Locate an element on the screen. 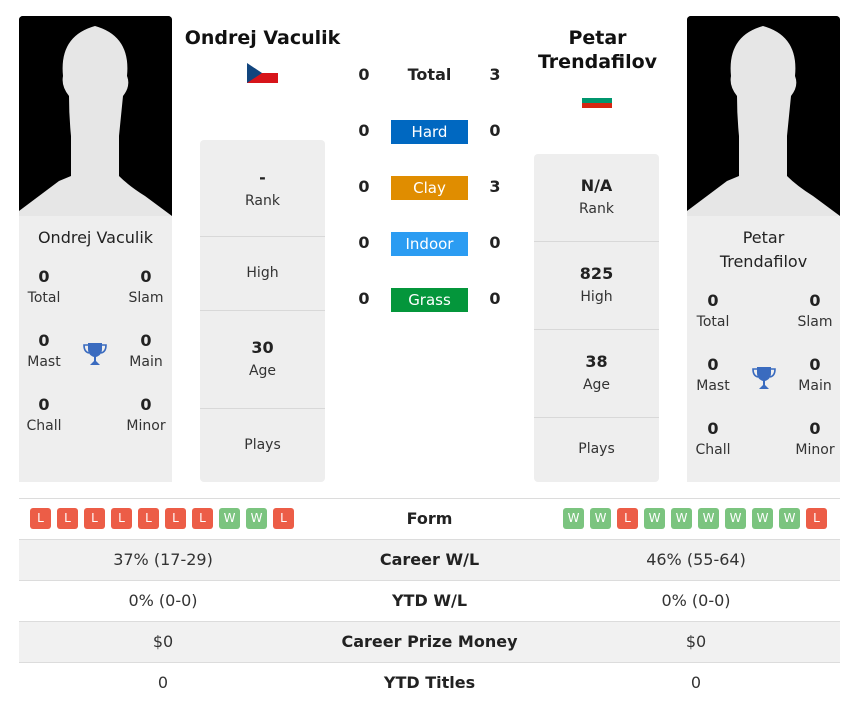 The image size is (859, 705). h2h-hard-p1: 0 is located at coordinates (364, 130).